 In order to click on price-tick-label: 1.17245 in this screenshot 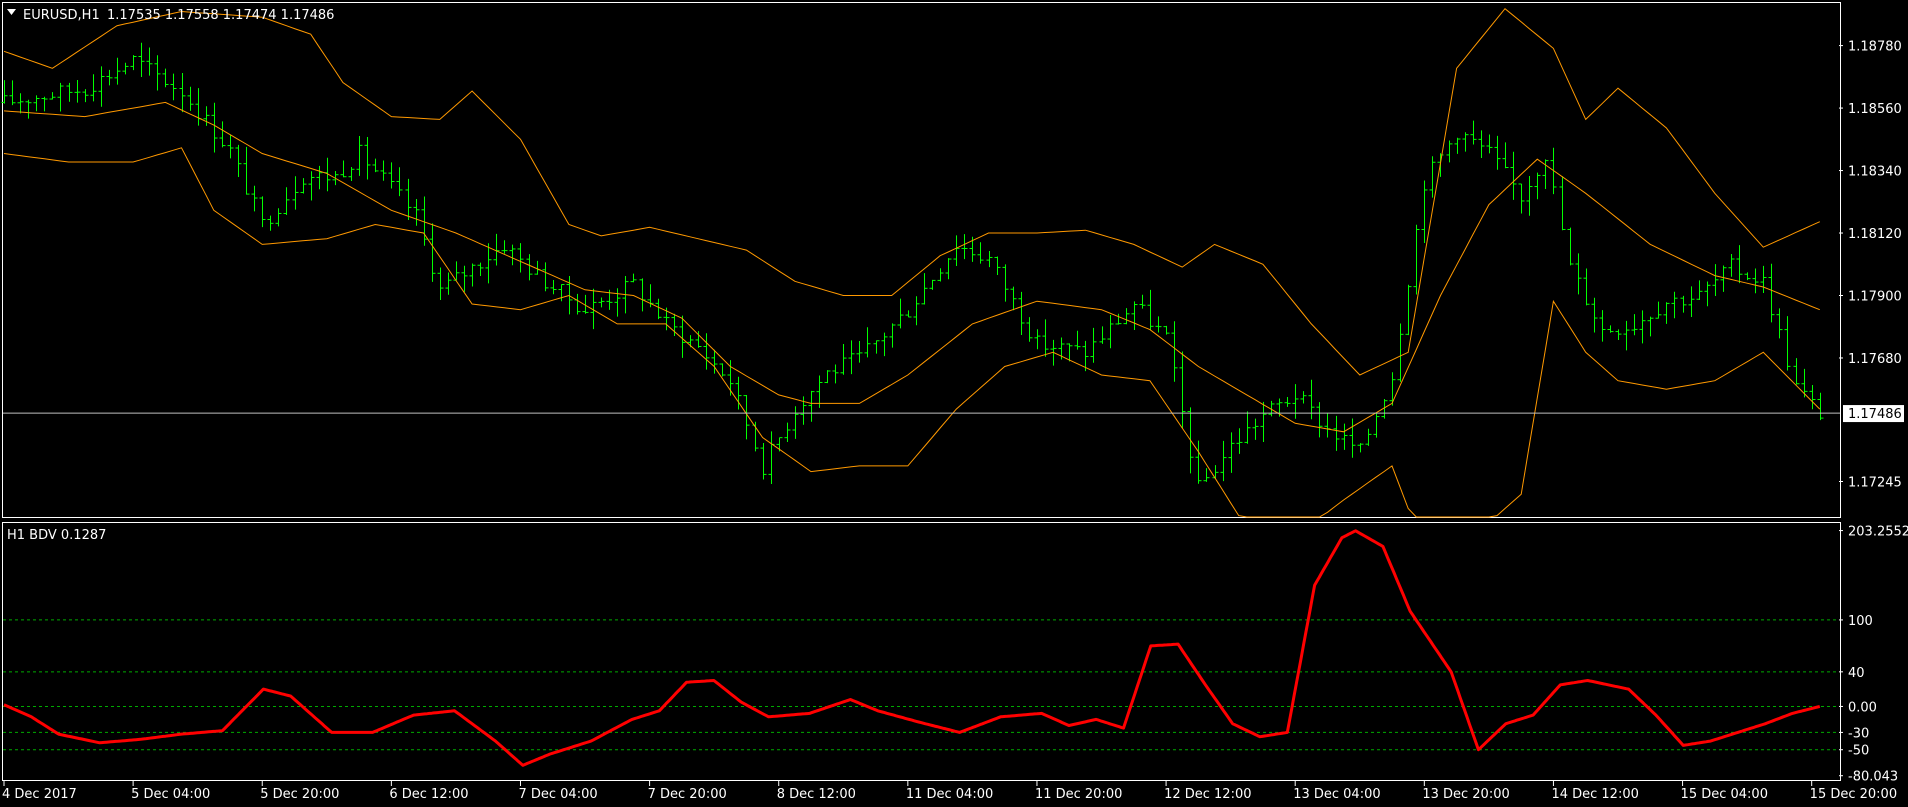, I will do `click(1875, 483)`.